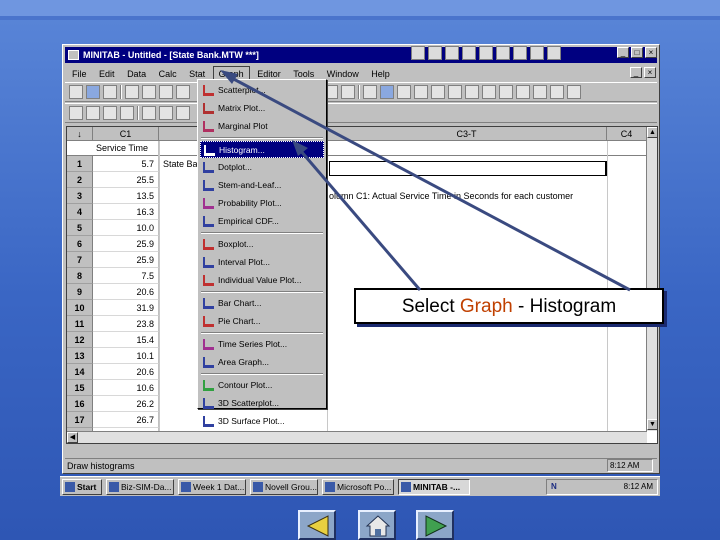 This screenshot has width=720, height=540. Describe the element at coordinates (80, 356) in the screenshot. I see `row-number: 13` at that location.